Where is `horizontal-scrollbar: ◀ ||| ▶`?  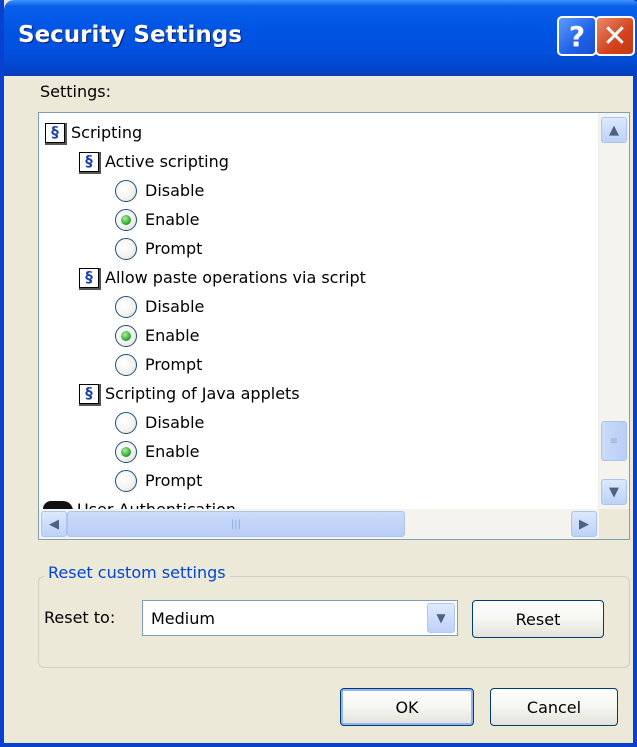
horizontal-scrollbar: ◀ ||| ▶ is located at coordinates (320, 524).